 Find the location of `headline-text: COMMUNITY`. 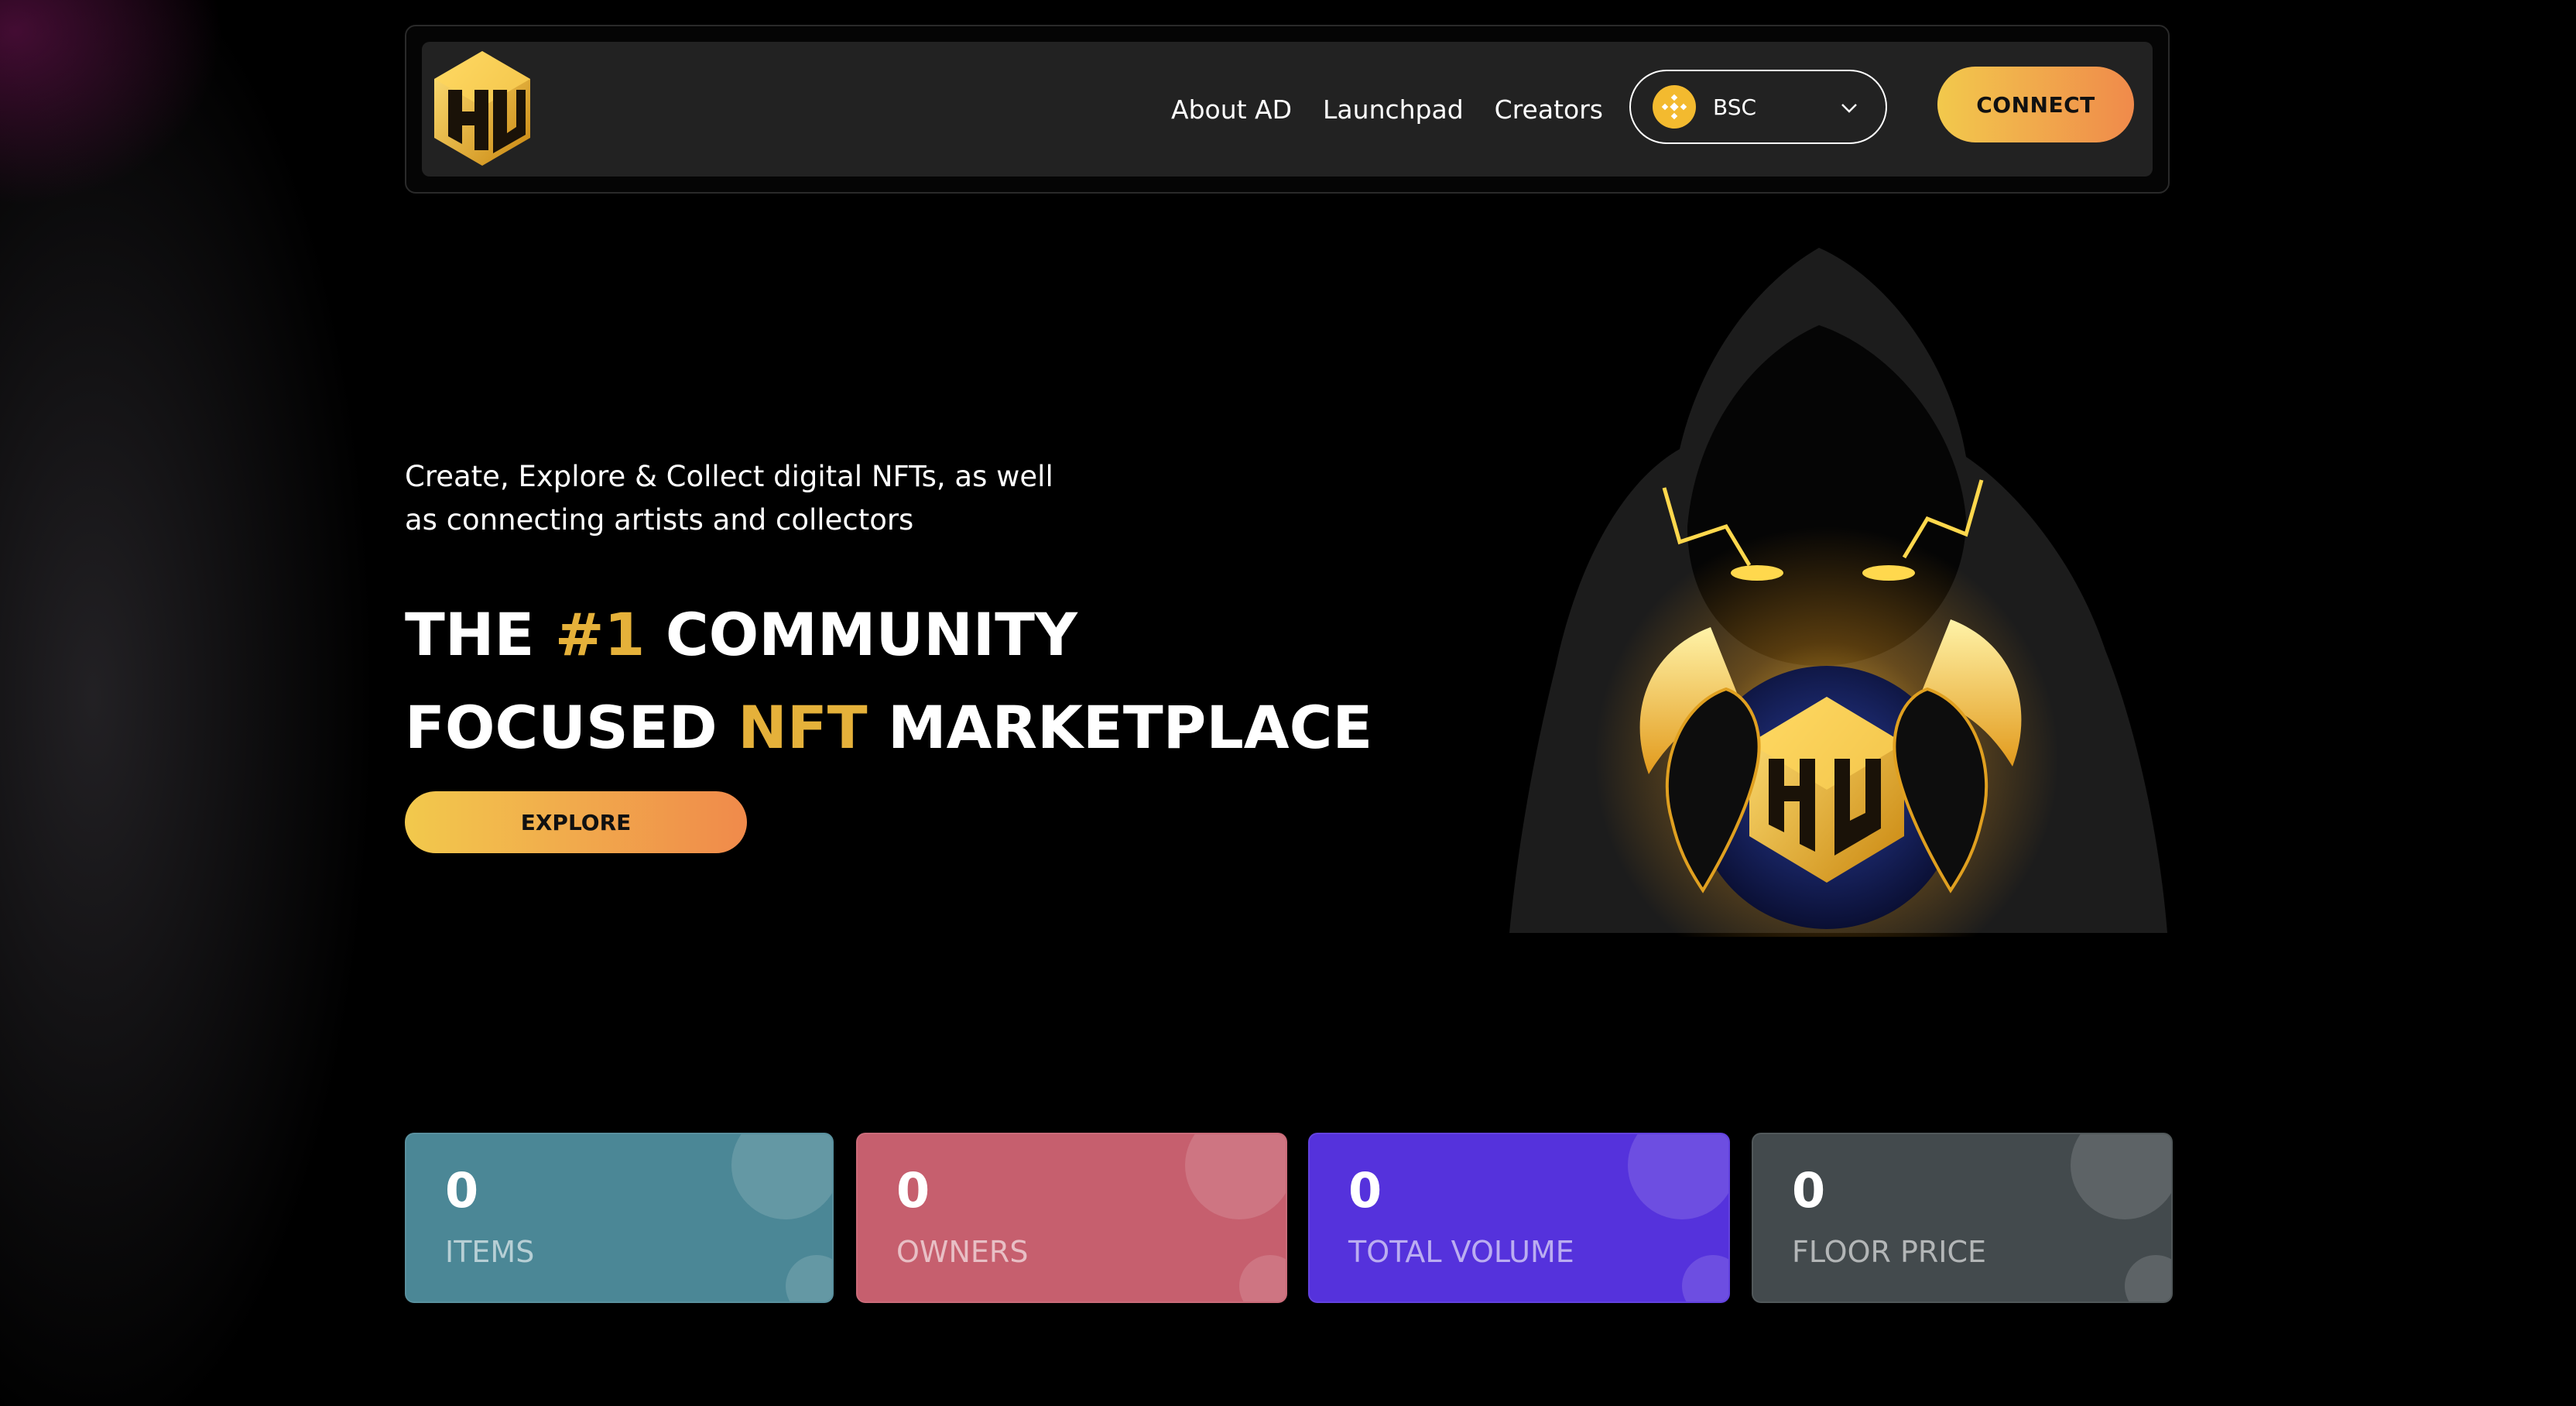

headline-text: COMMUNITY is located at coordinates (861, 634).